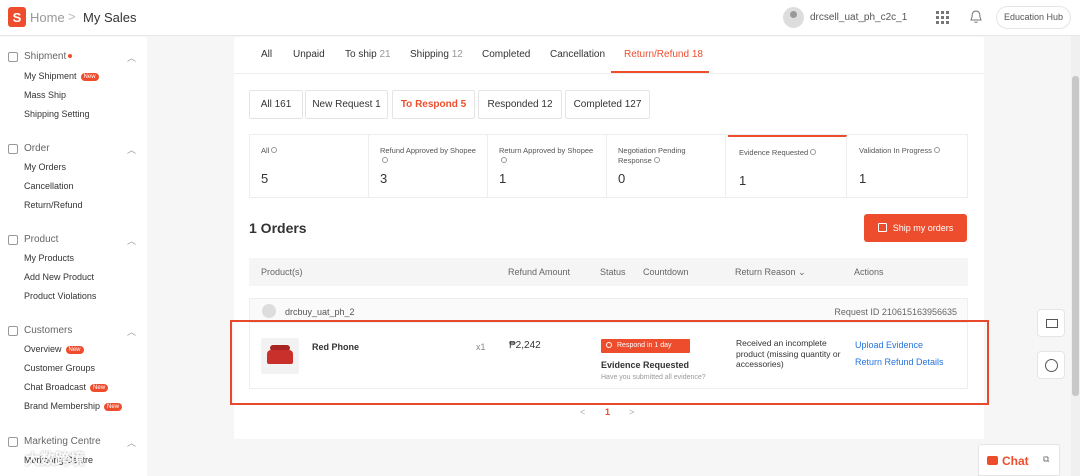  What do you see at coordinates (607, 104) in the screenshot?
I see `subtab-completed: Completed 127` at bounding box center [607, 104].